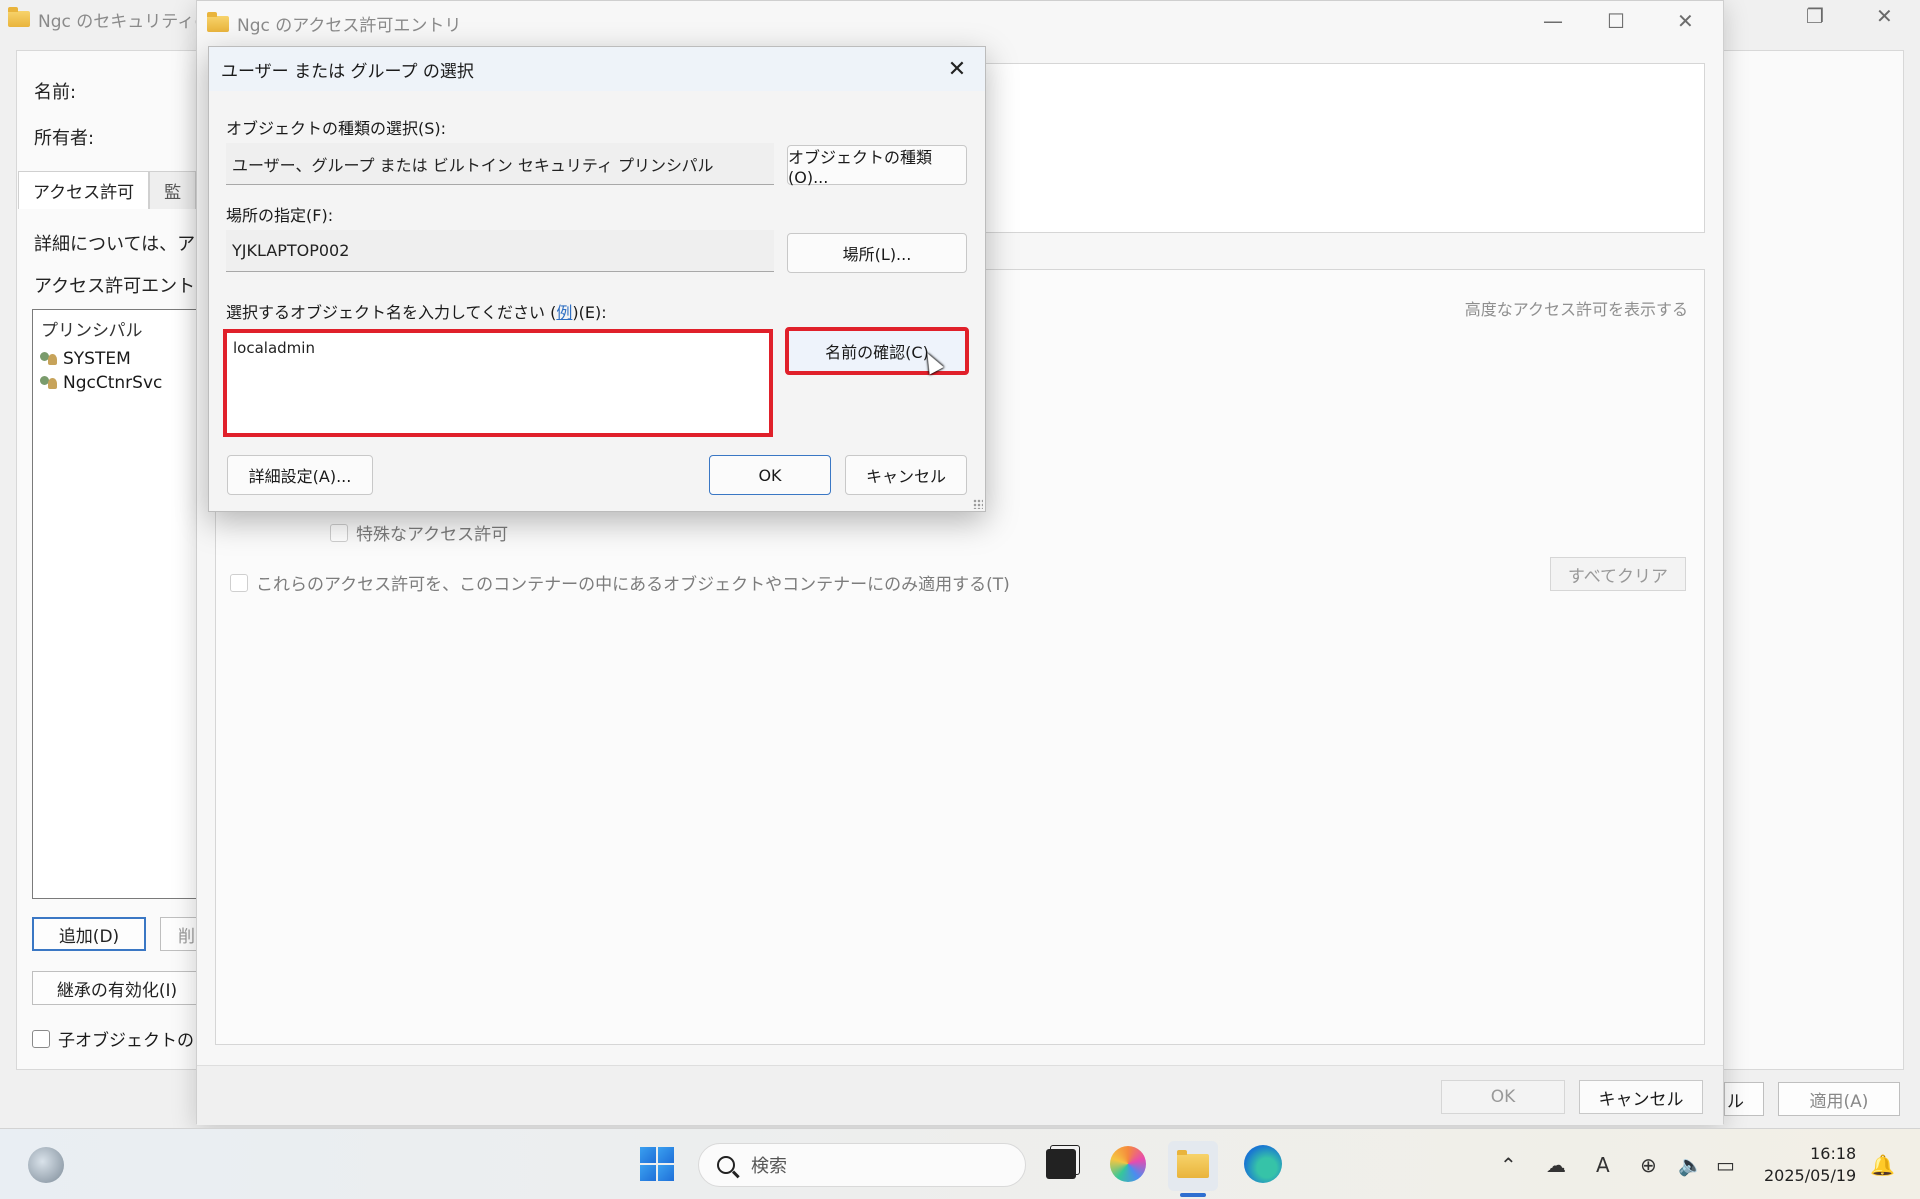 Image resolution: width=1920 pixels, height=1199 pixels. Describe the element at coordinates (1508, 1164) in the screenshot. I see `tray-overflow-icon: ⌃` at that location.